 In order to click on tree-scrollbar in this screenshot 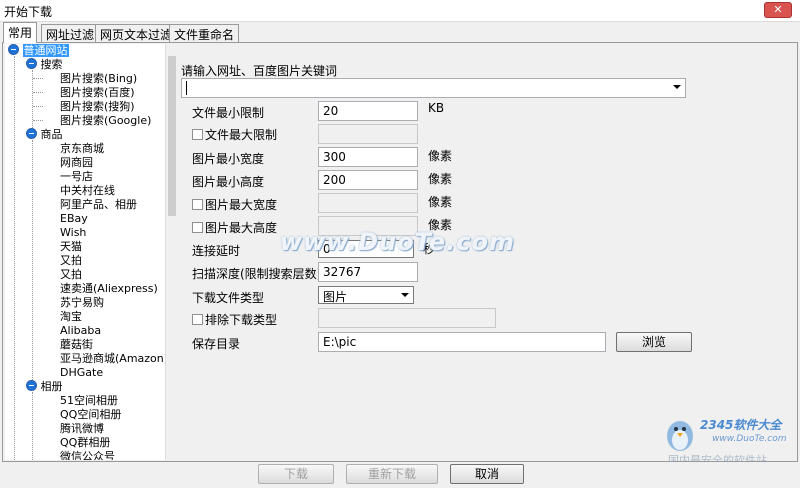, I will do `click(171, 252)`.